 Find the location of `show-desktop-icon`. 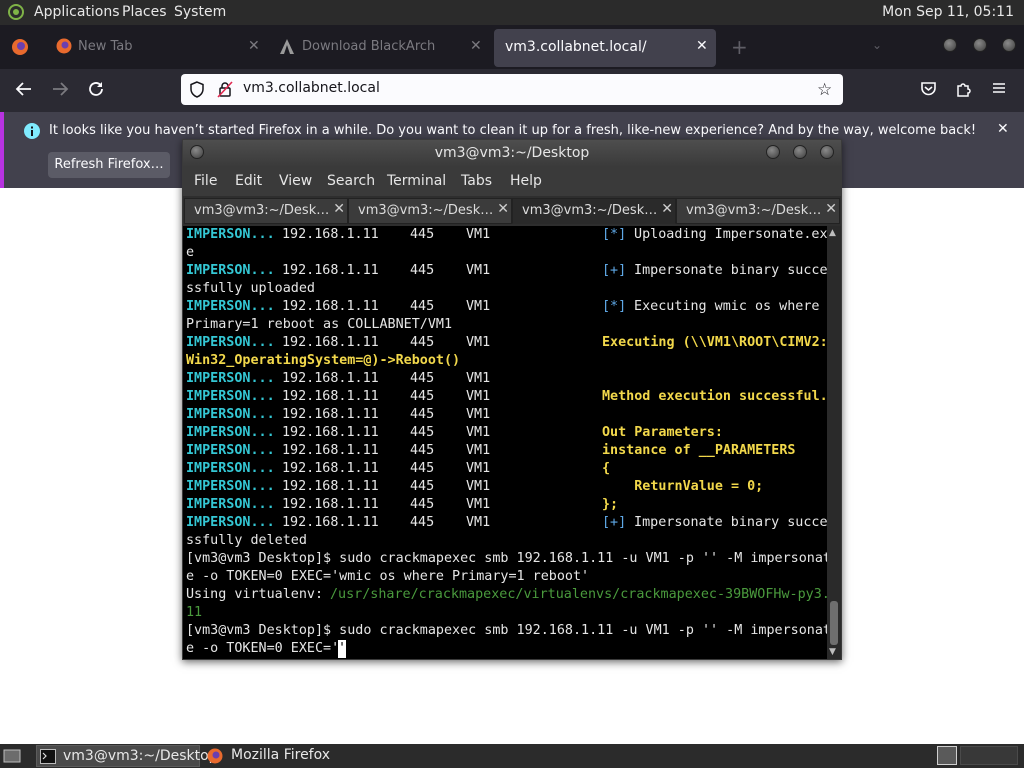

show-desktop-icon is located at coordinates (12, 756).